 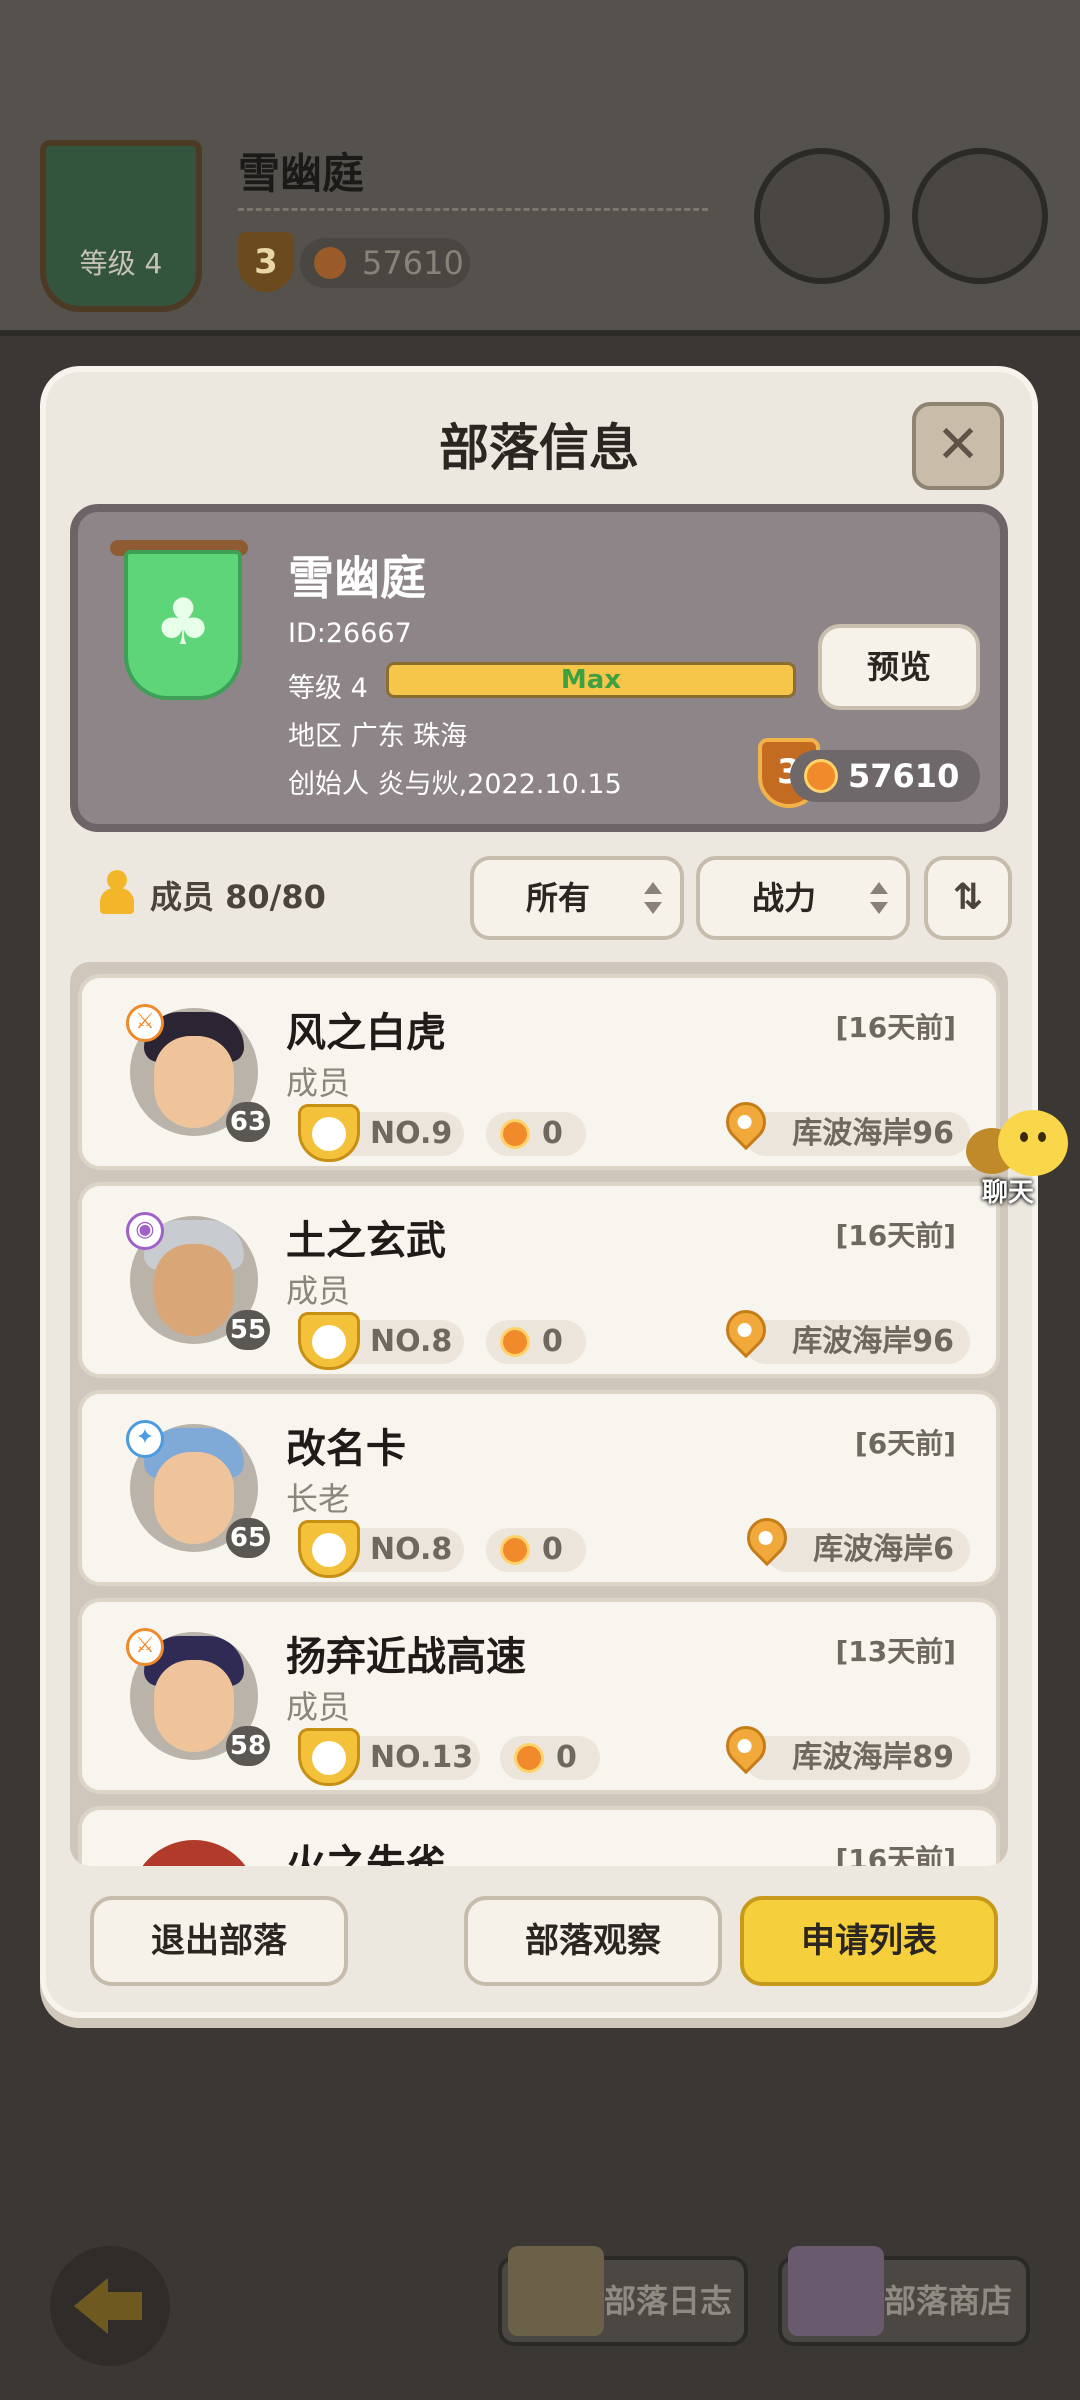 What do you see at coordinates (836, 2291) in the screenshot?
I see `shop-icon` at bounding box center [836, 2291].